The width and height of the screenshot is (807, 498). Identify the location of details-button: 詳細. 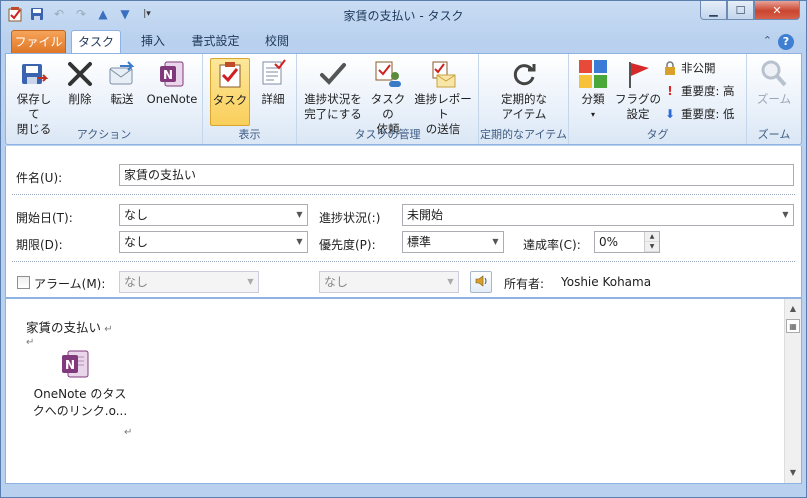
(273, 82).